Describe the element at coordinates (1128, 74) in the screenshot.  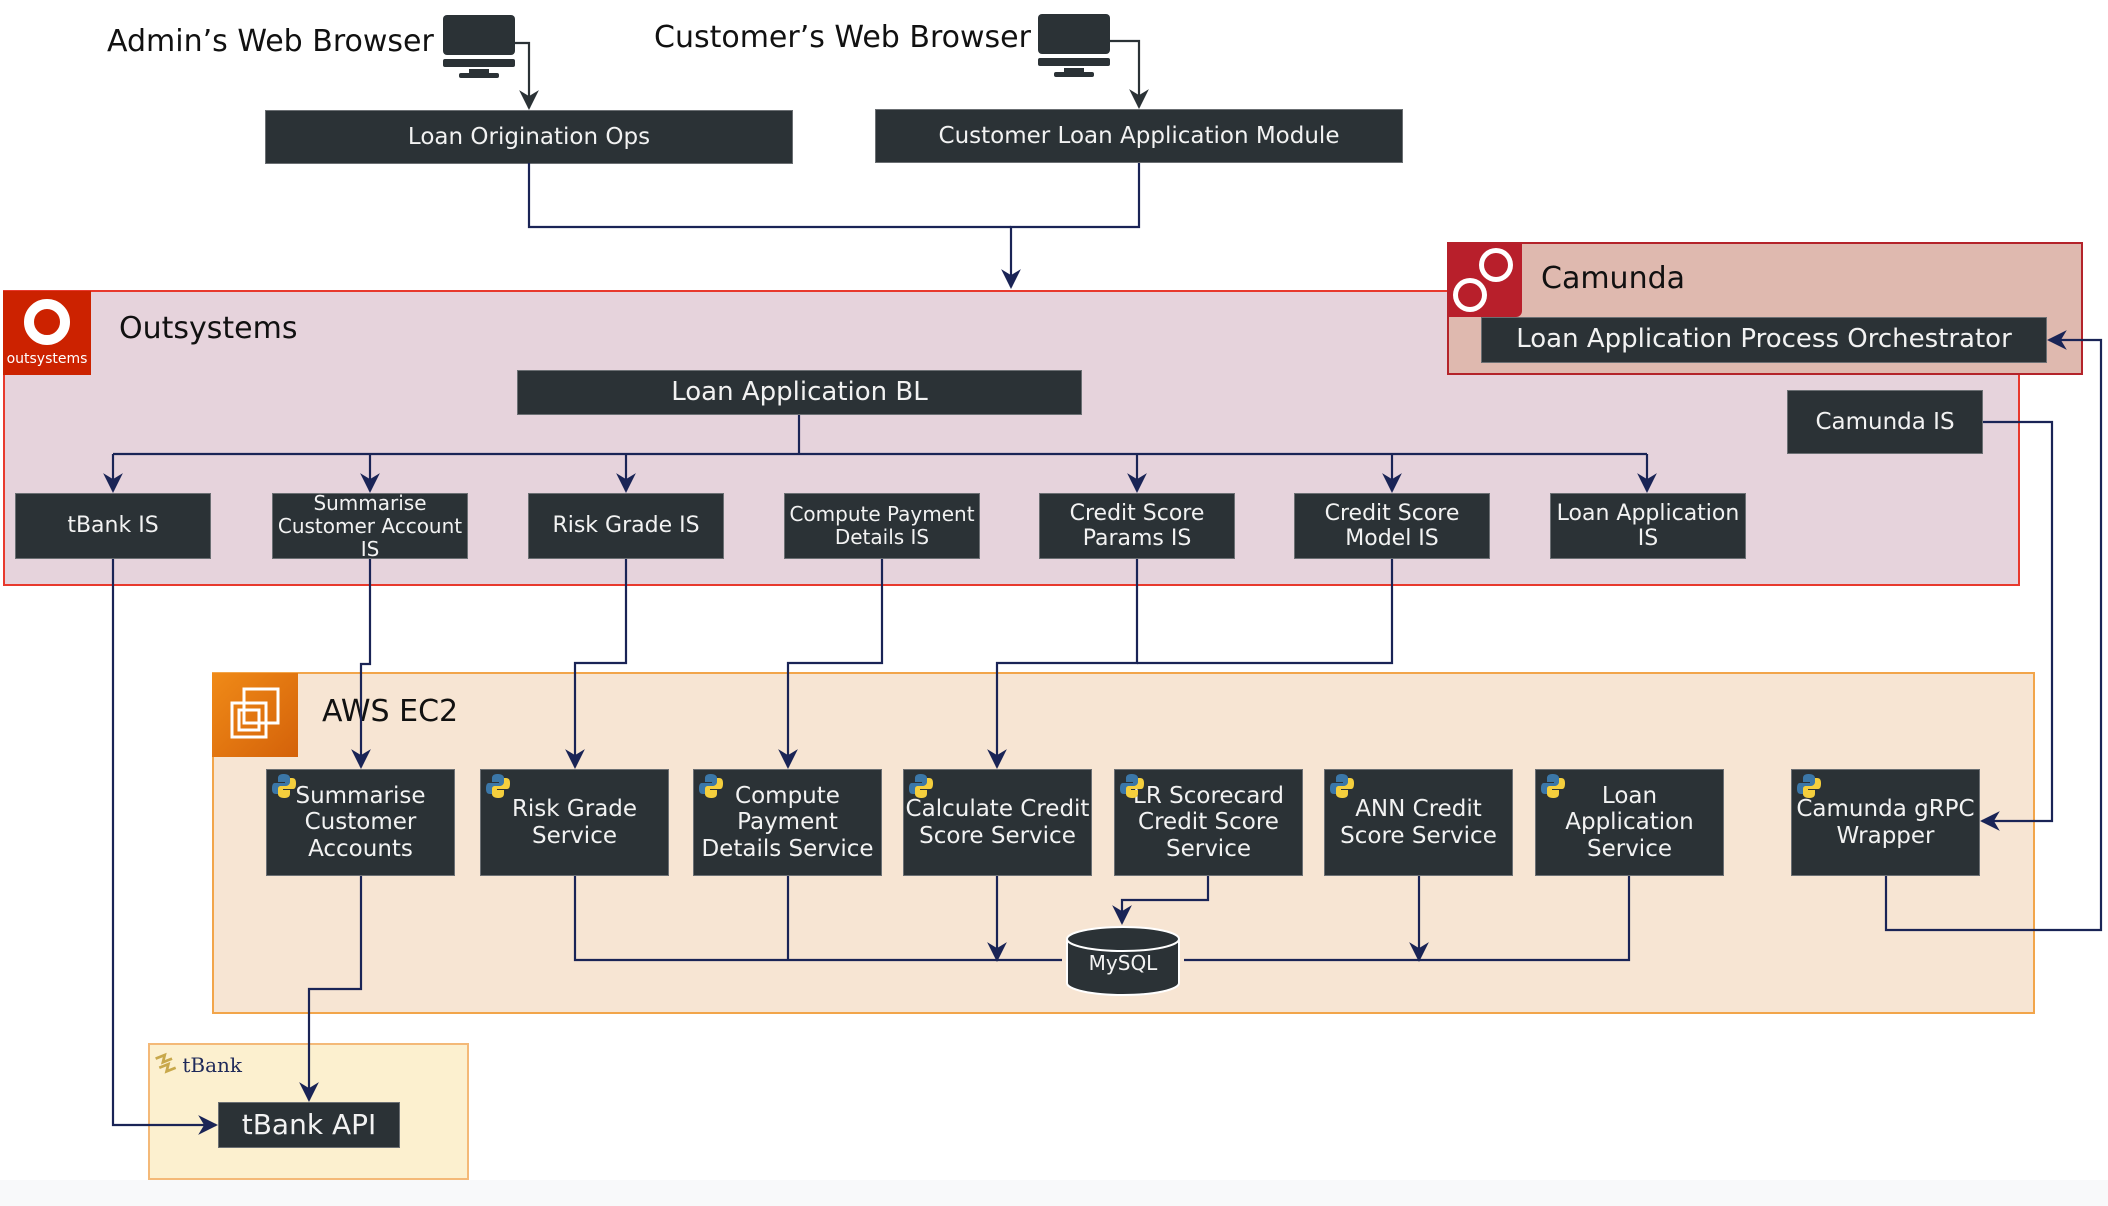
I see `connector-customer-to-module` at that location.